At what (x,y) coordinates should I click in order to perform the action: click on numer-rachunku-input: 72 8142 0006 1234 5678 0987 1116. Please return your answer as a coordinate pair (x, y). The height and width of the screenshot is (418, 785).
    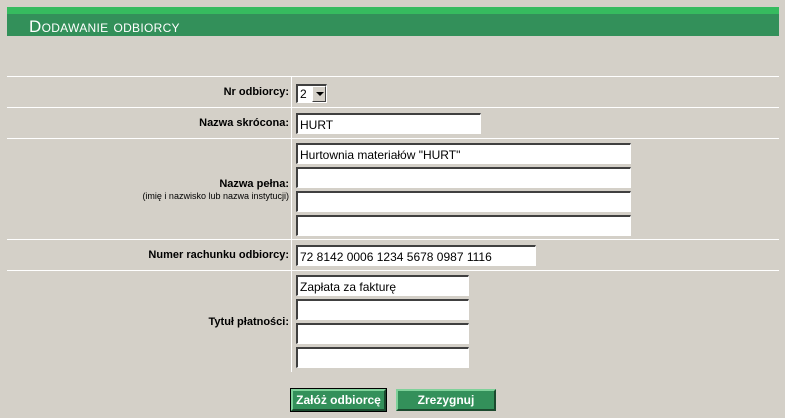
    Looking at the image, I should click on (416, 255).